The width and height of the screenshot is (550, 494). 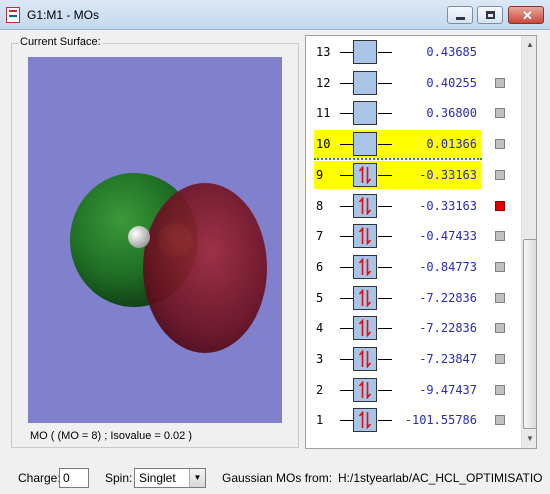 I want to click on orbital-row: 3 -7.23847, so click(x=413, y=359).